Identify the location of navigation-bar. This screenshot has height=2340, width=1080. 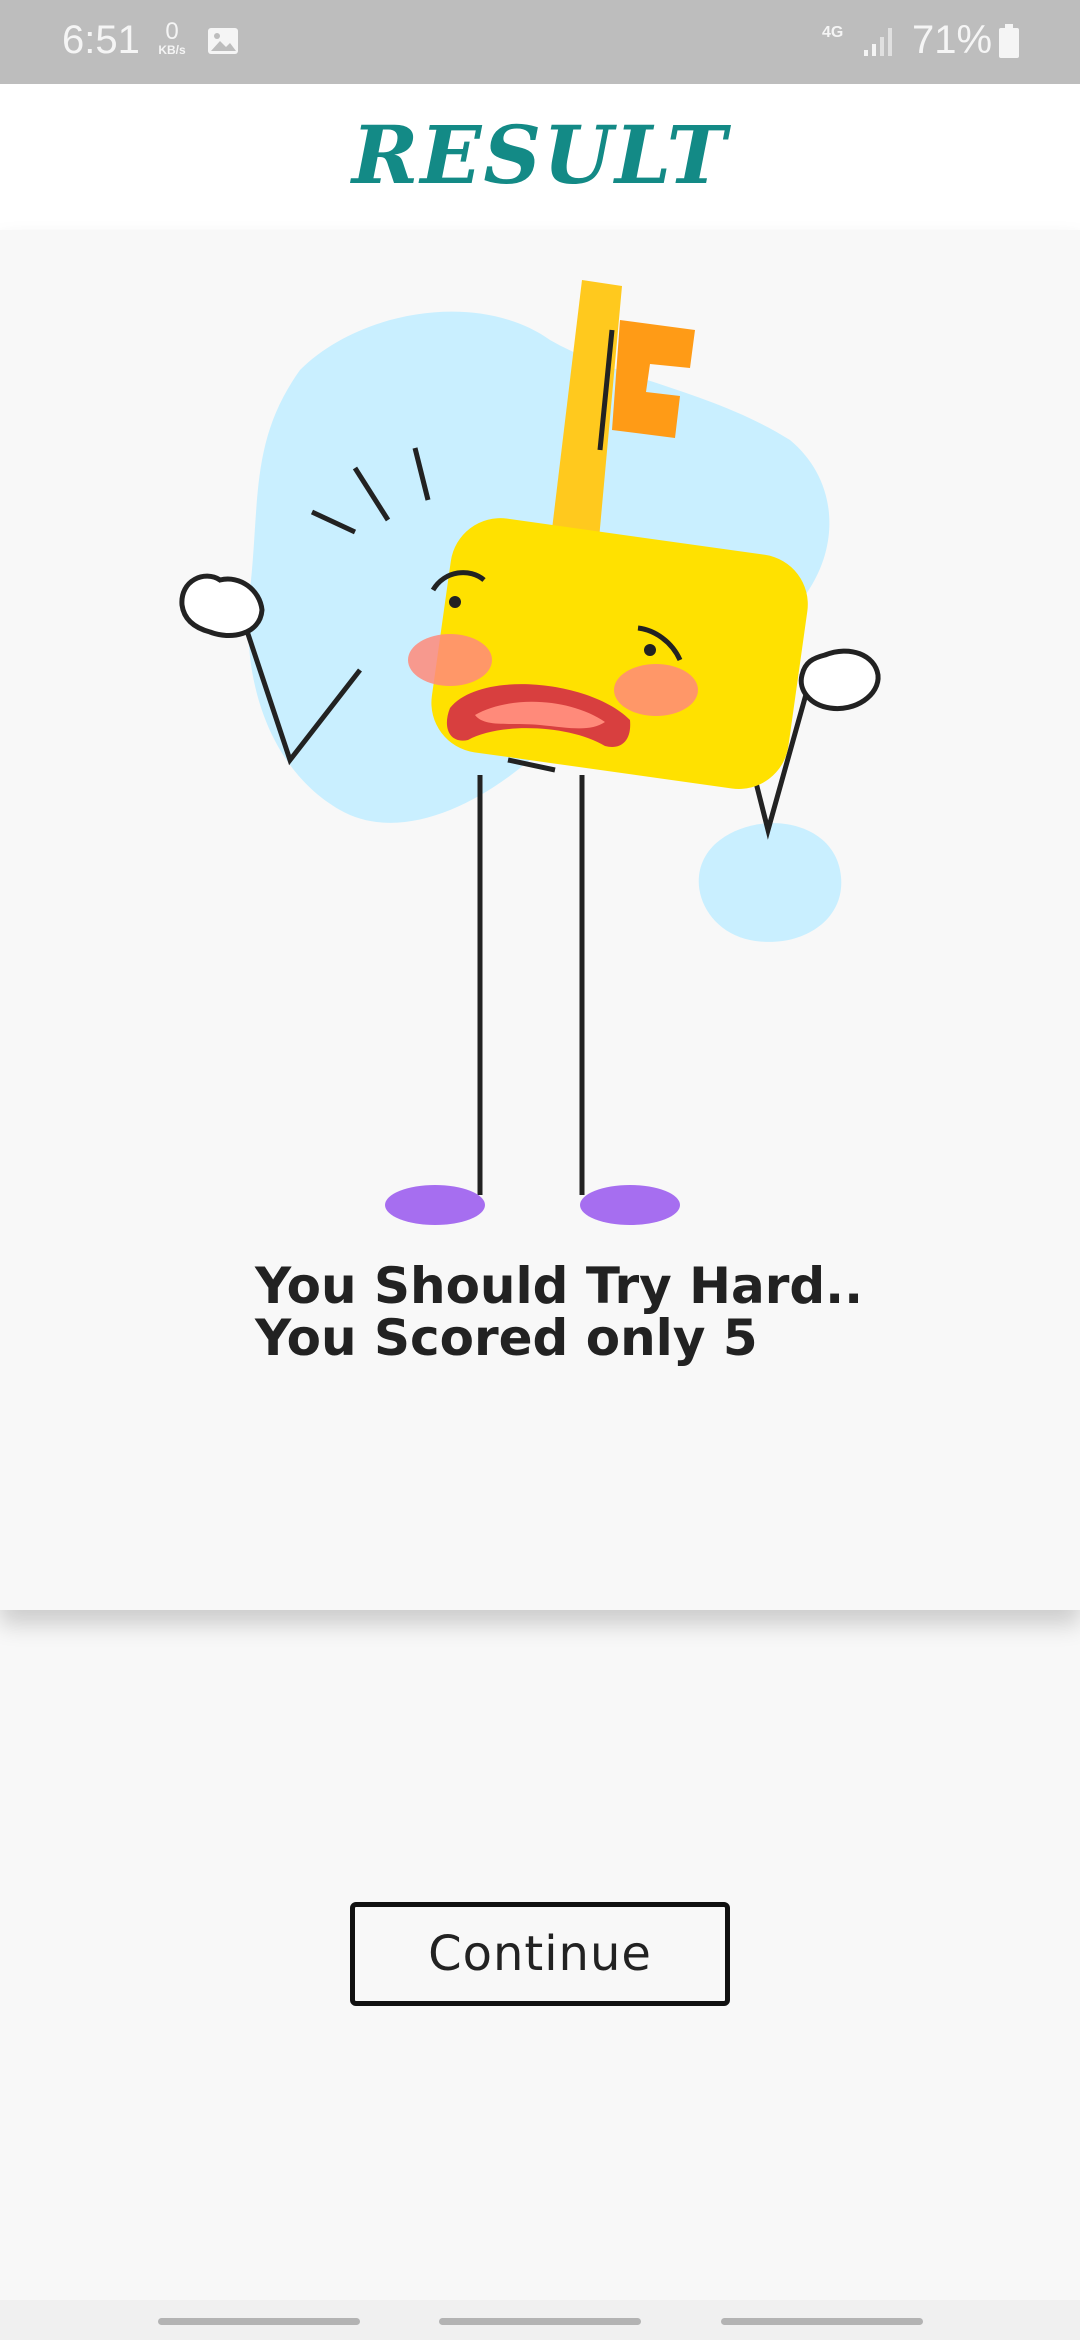
(540, 2320).